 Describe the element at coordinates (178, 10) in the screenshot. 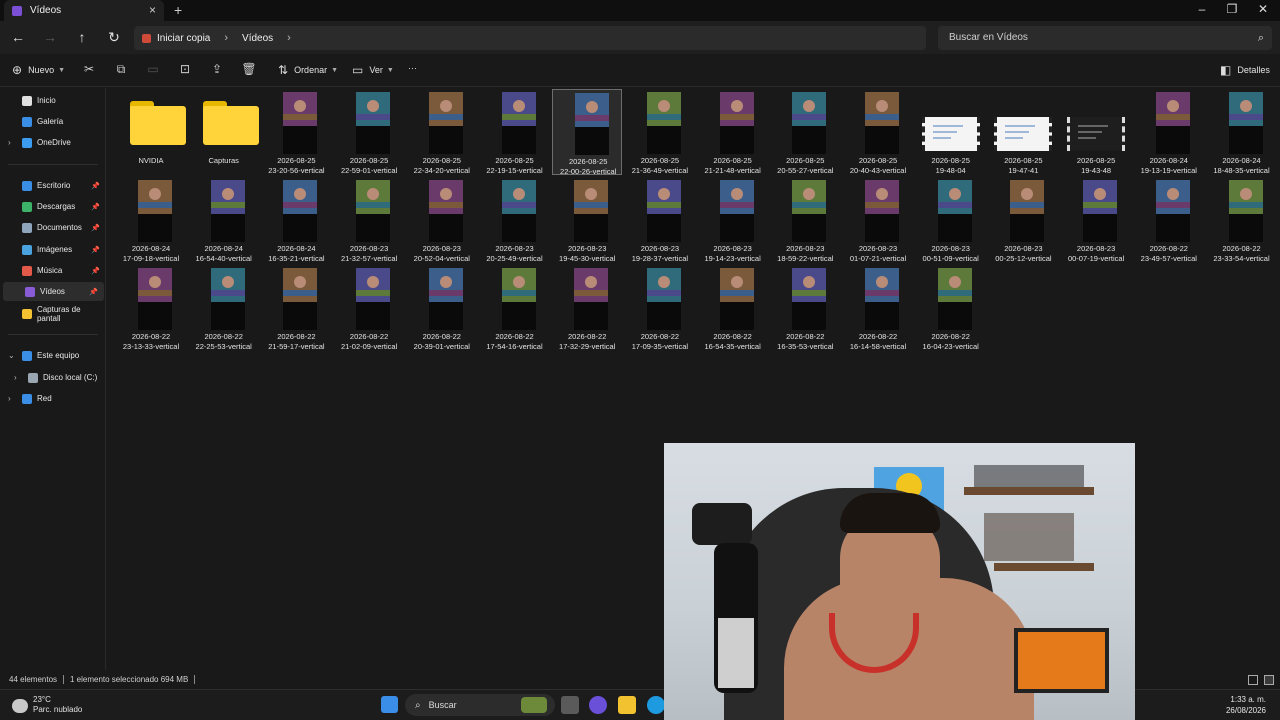

I see `new-tab-button: +` at that location.